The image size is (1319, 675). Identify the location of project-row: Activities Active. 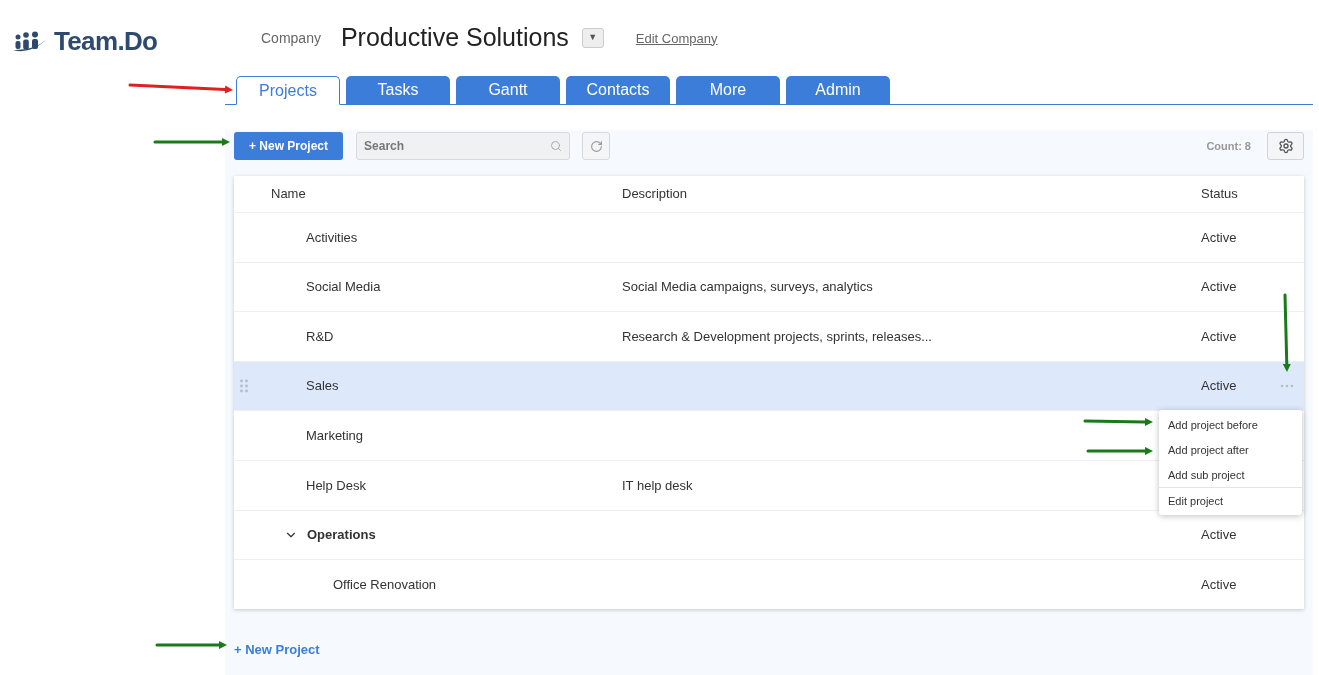
(769, 237).